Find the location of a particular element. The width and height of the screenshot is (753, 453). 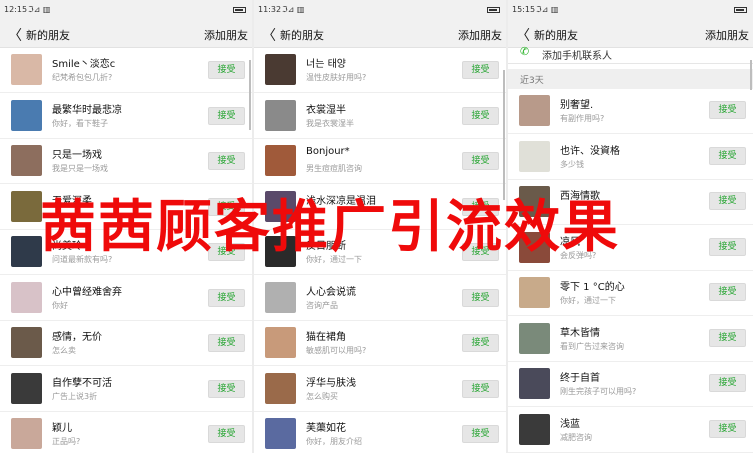

request-message: 我是只是一场戏 is located at coordinates (80, 168).